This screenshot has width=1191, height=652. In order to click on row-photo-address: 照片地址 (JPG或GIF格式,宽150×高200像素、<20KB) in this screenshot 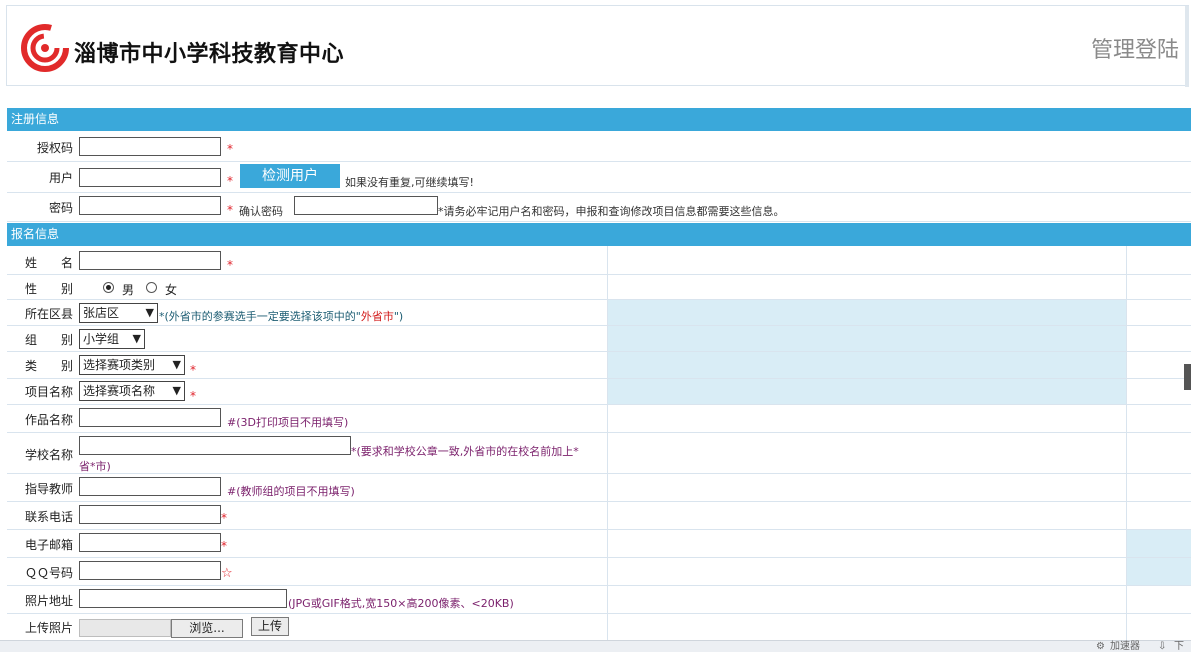, I will do `click(599, 600)`.